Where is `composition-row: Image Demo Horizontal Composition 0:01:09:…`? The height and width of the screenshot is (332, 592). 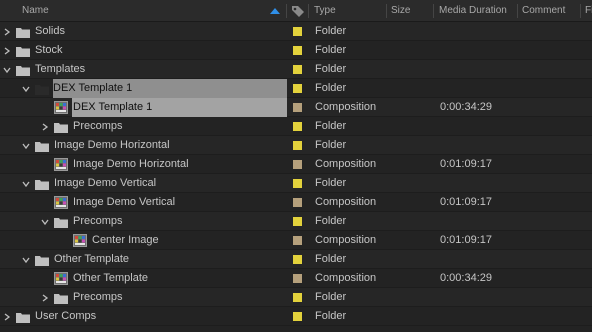
composition-row: Image Demo Horizontal Composition 0:01:09:… is located at coordinates (296, 164).